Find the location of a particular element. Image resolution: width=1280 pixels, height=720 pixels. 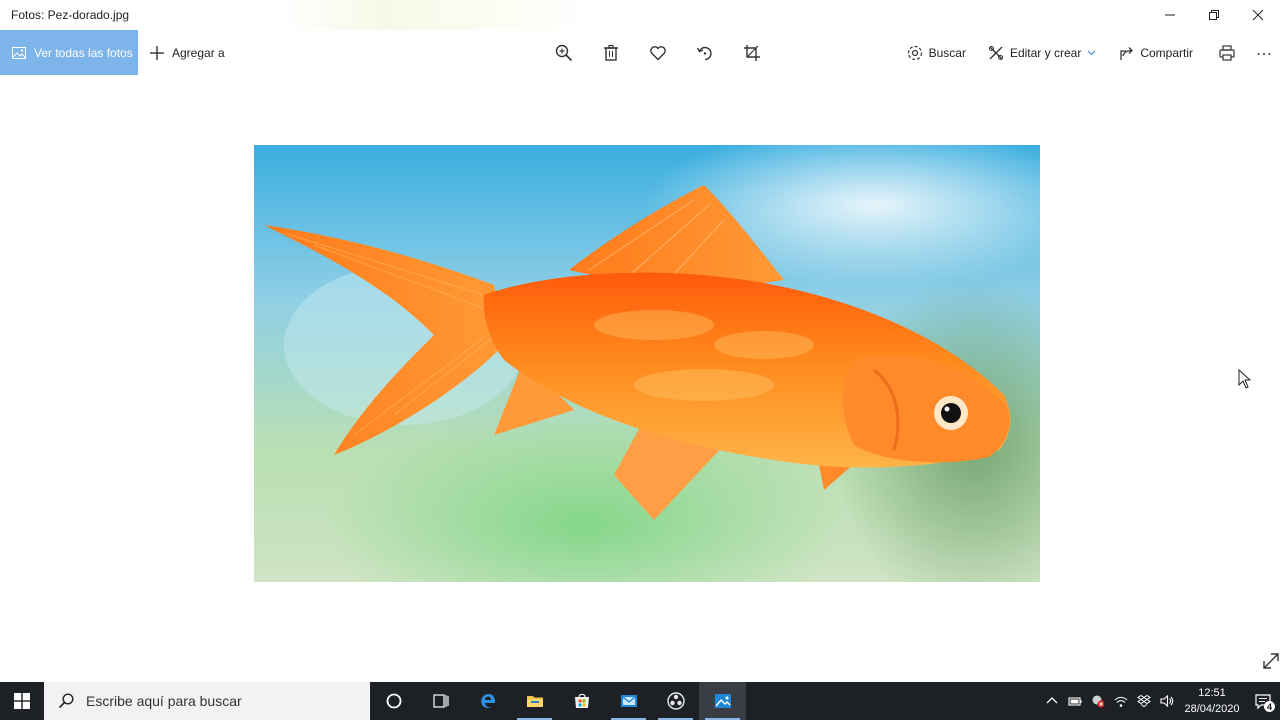

add-to-button: Agregar a is located at coordinates (181, 52).